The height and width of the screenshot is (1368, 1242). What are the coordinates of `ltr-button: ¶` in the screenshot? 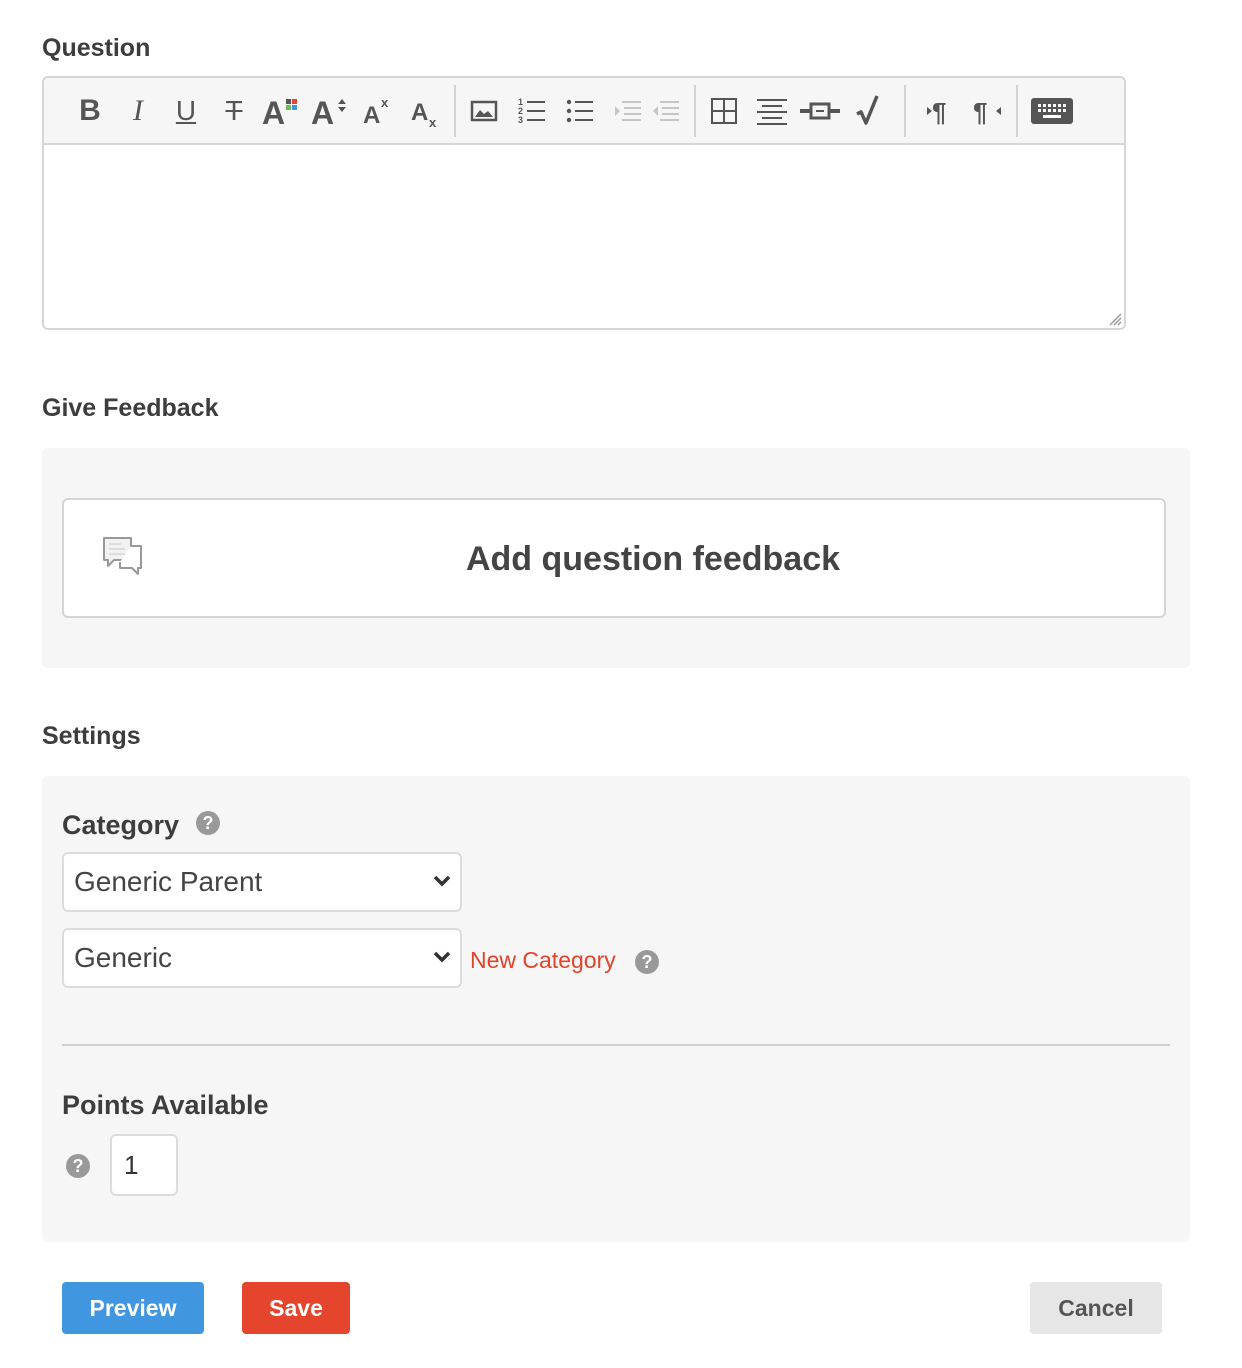 It's located at (940, 111).